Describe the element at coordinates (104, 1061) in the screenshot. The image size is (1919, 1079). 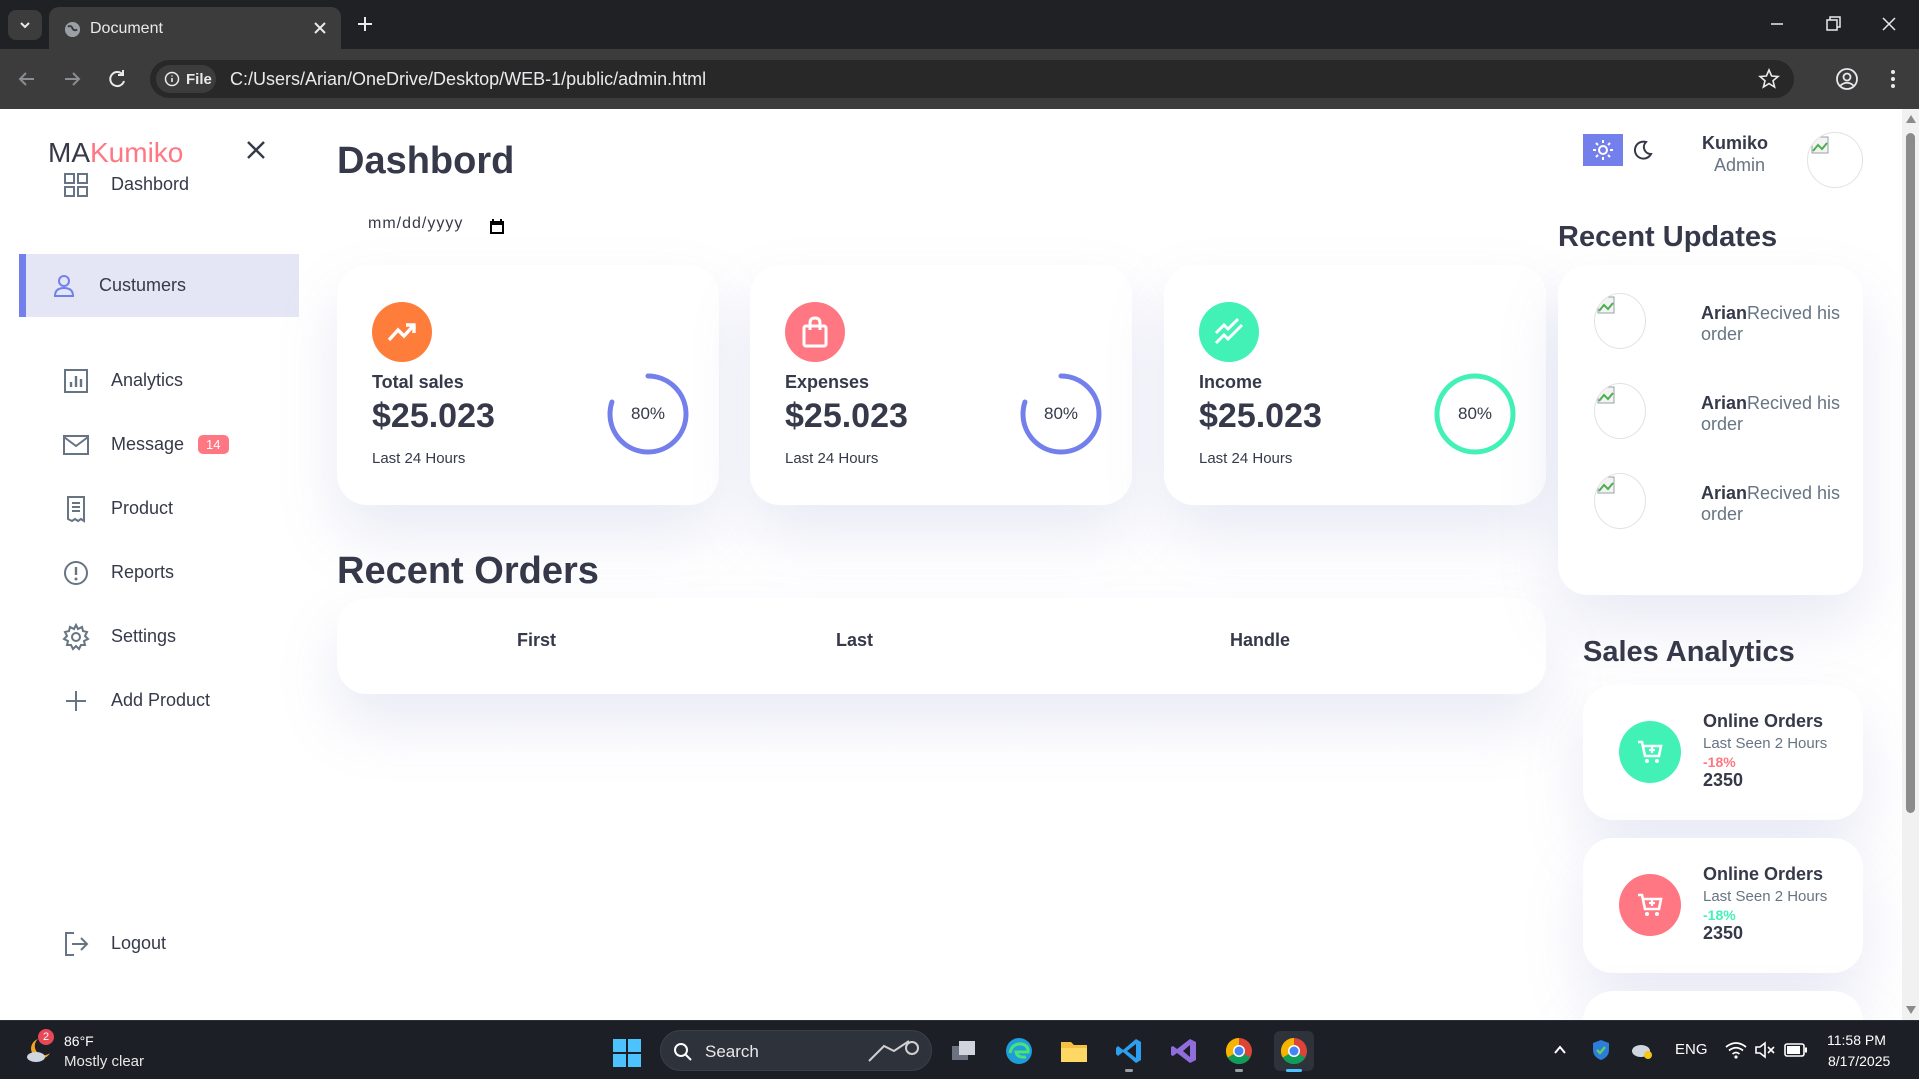
I see `weather-description: Mostly clear` at that location.